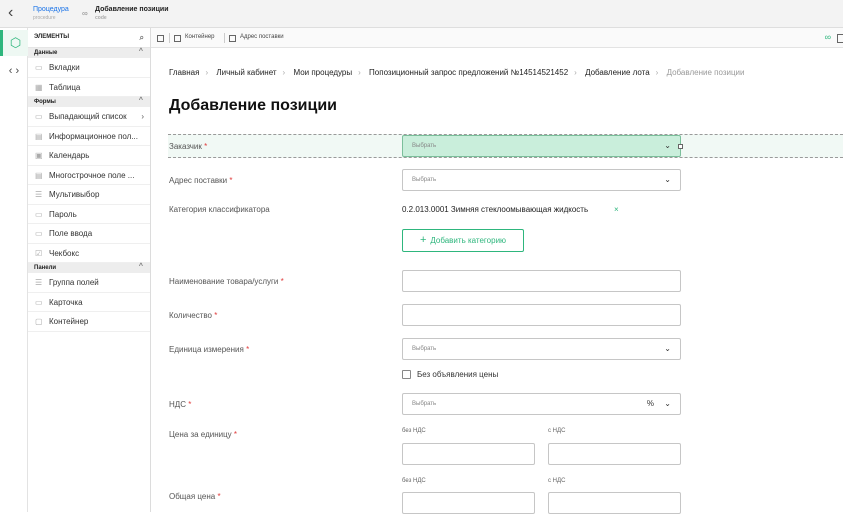 Image resolution: width=843 pixels, height=514 pixels. What do you see at coordinates (468, 454) in the screenshot?
I see `unit-price-without-vat-input` at bounding box center [468, 454].